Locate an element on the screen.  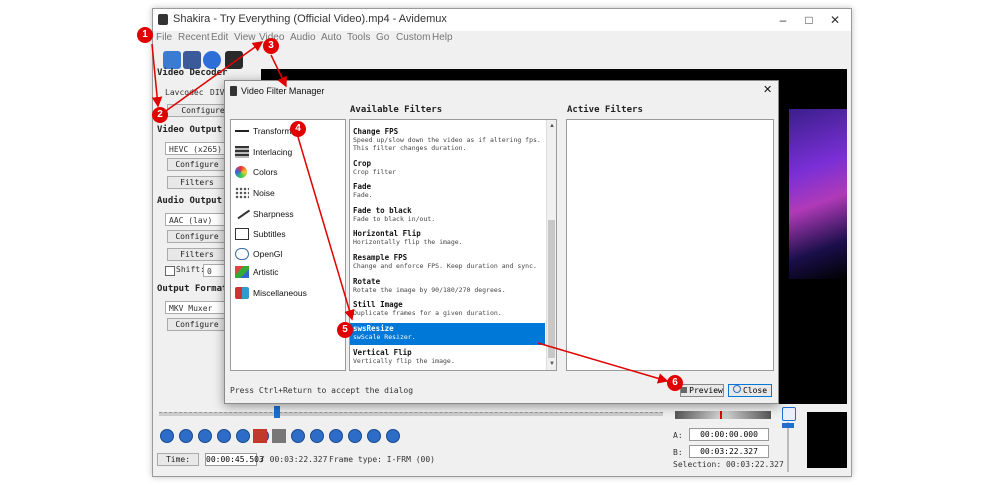
annotation-badge-2: 2 is located at coordinates (160, 115).